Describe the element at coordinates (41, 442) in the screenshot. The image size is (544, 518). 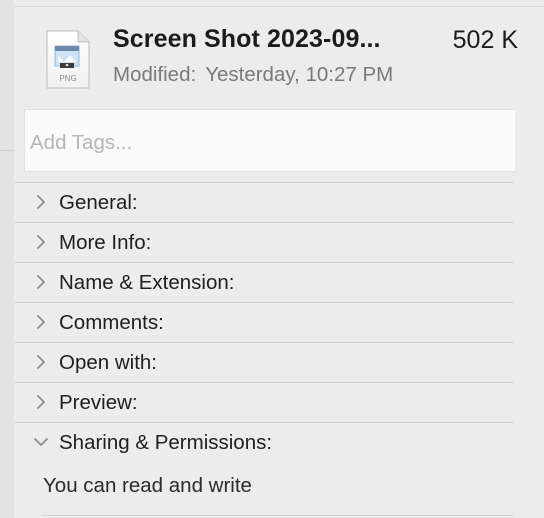
I see `chevron-down-icon` at that location.